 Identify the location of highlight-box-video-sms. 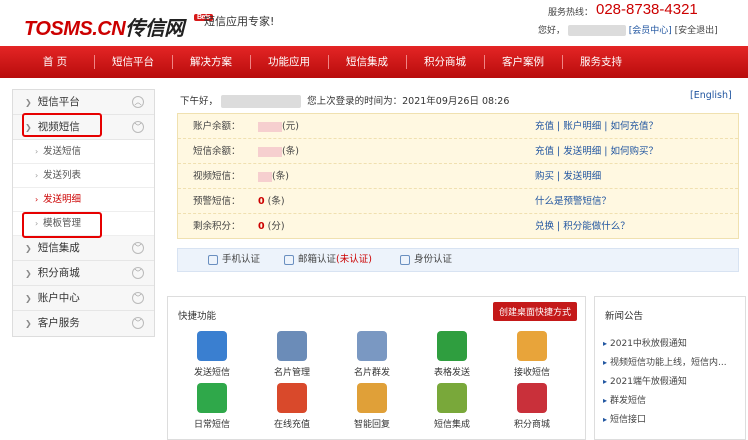
(62, 125).